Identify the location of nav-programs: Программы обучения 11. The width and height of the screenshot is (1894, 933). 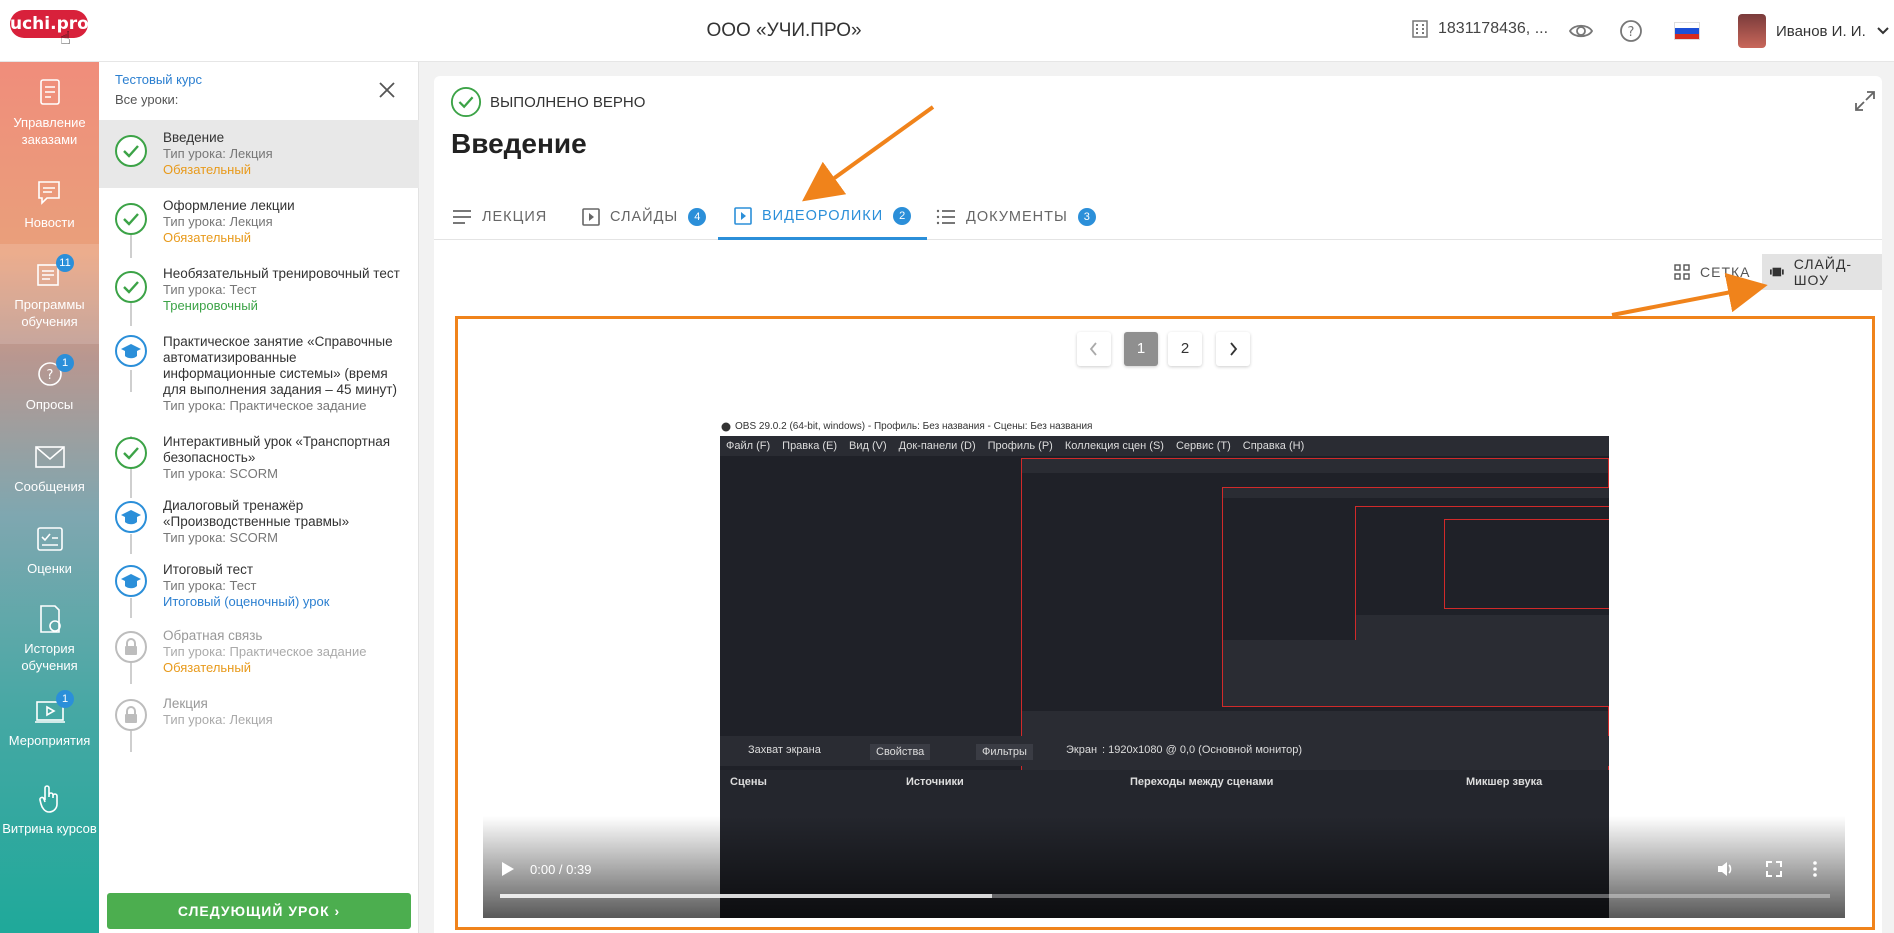
(49, 294).